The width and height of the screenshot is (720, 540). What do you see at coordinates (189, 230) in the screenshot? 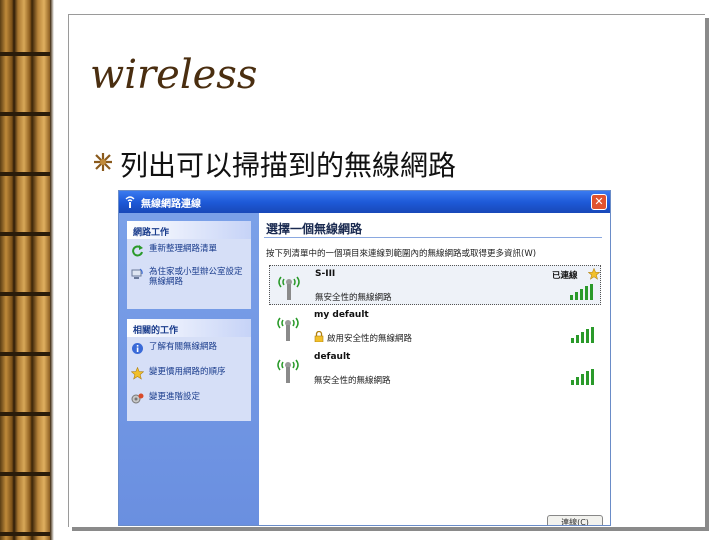
I see `network-tasks-header: 網路工作` at bounding box center [189, 230].